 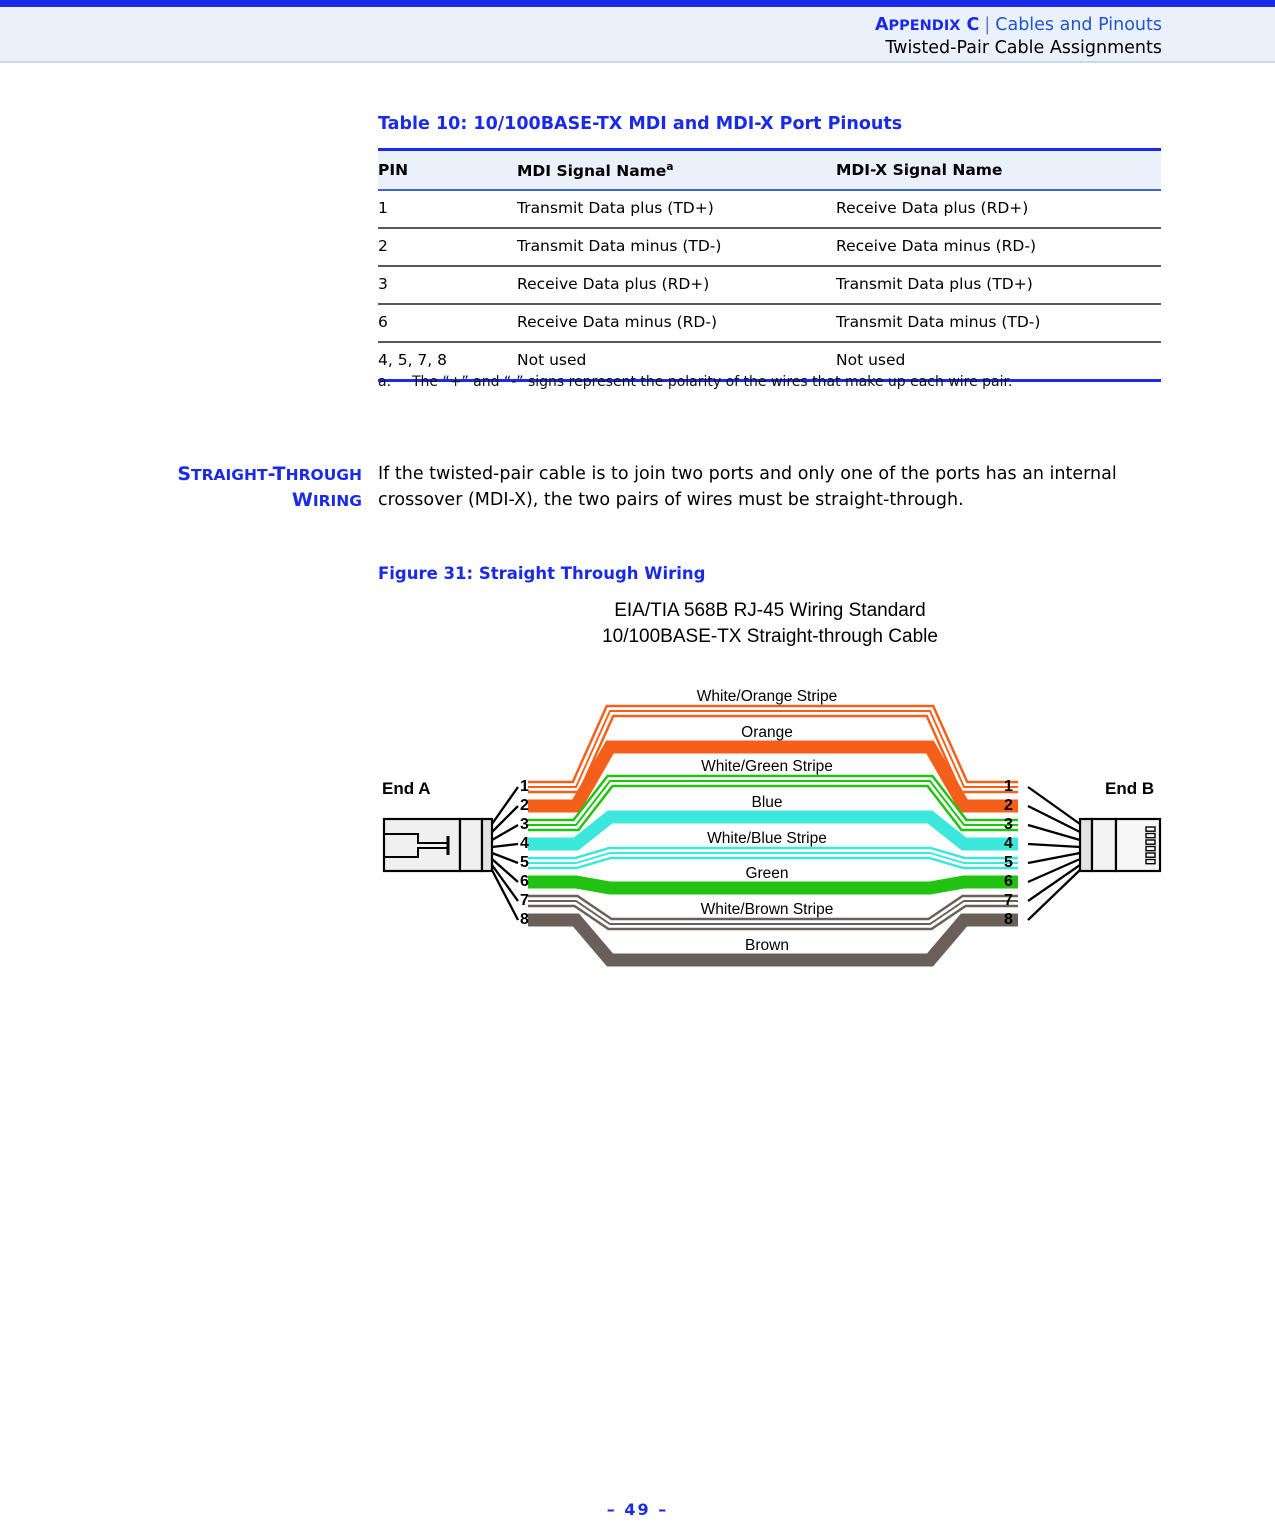 I want to click on end-a-pin-3: 3, so click(x=524, y=824).